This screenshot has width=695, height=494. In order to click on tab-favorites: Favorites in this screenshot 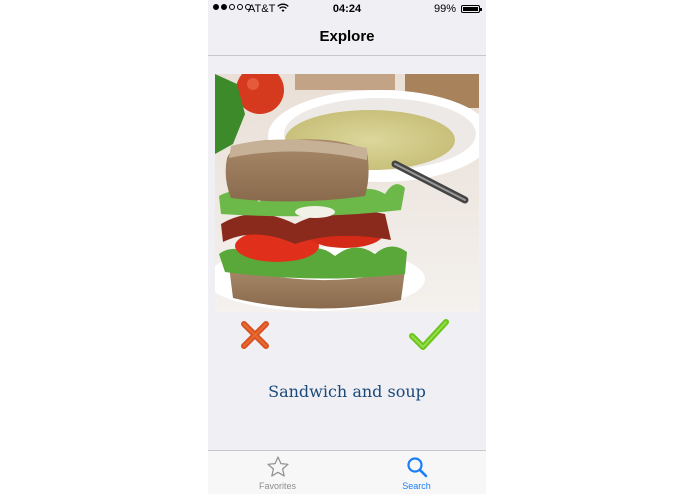, I will do `click(277, 473)`.